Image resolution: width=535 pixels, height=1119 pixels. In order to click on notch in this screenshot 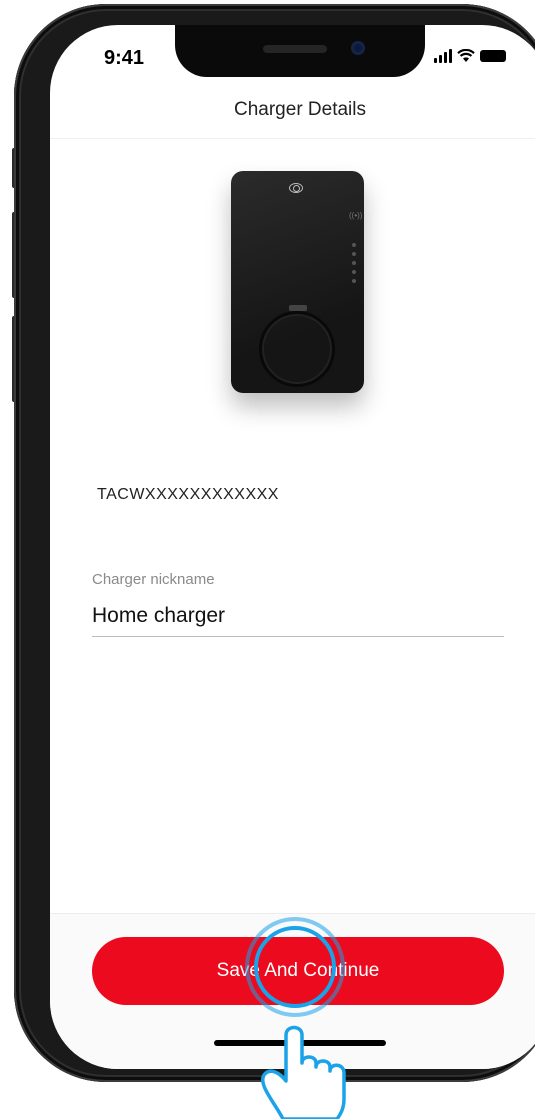, I will do `click(300, 51)`.